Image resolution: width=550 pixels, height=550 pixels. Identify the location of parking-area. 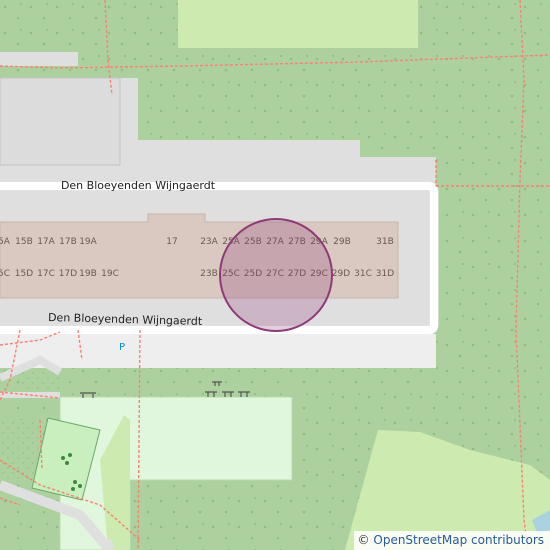
(218, 351).